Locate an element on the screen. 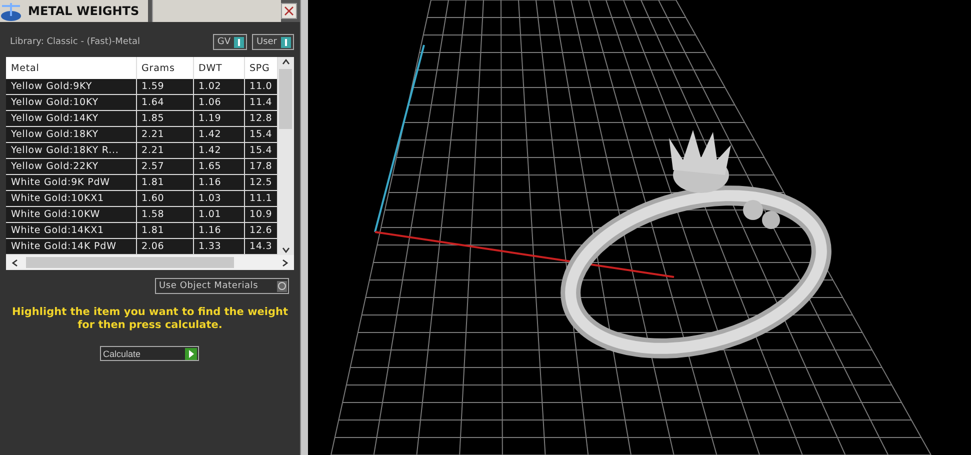  table-cell: 11.0 is located at coordinates (260, 86).